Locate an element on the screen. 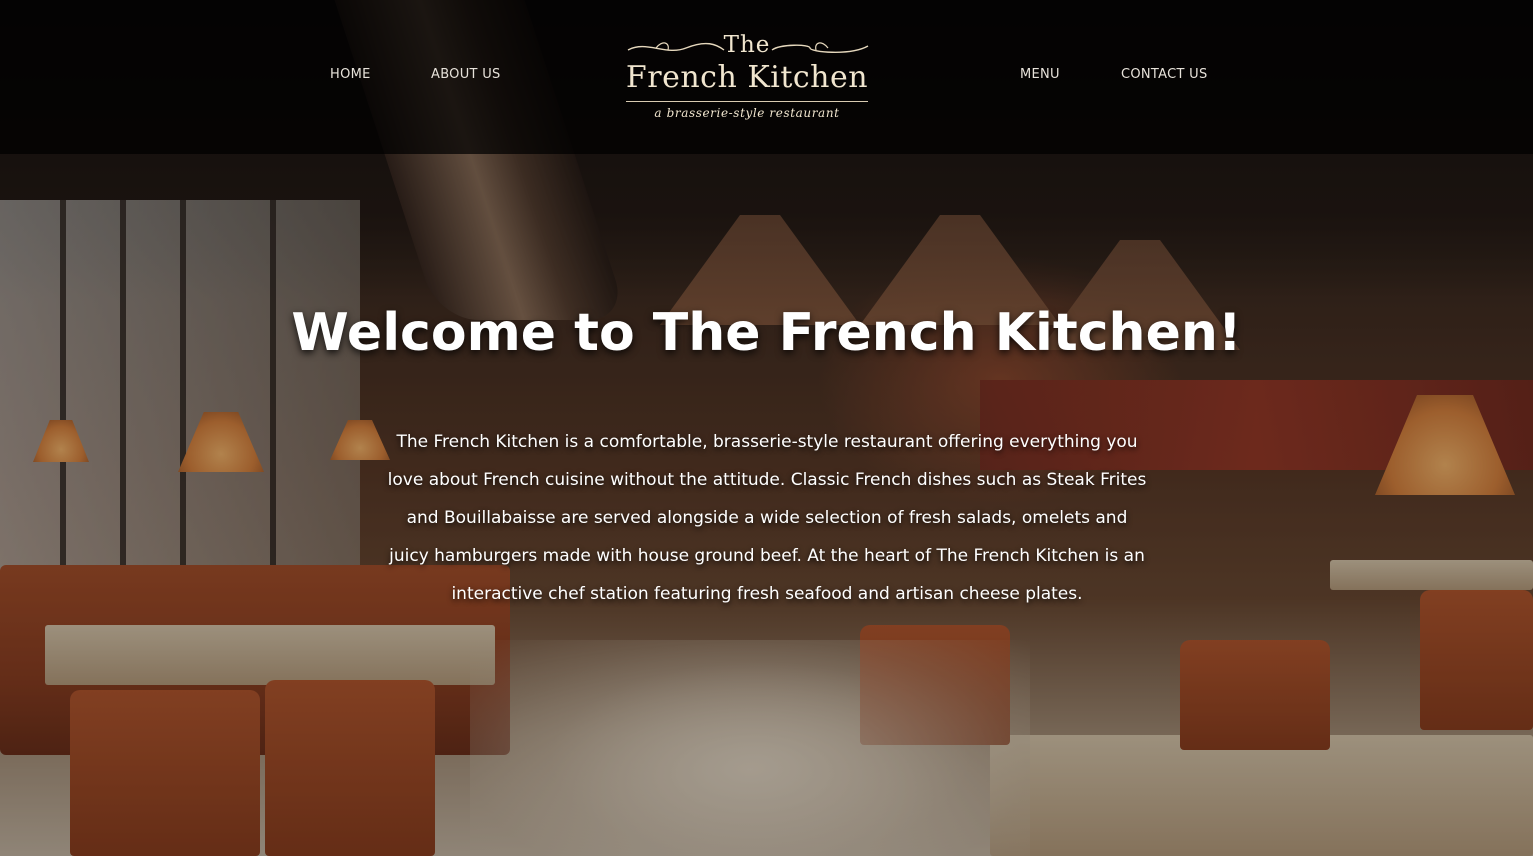  nav-about-us-link: ABOUT US is located at coordinates (466, 74).